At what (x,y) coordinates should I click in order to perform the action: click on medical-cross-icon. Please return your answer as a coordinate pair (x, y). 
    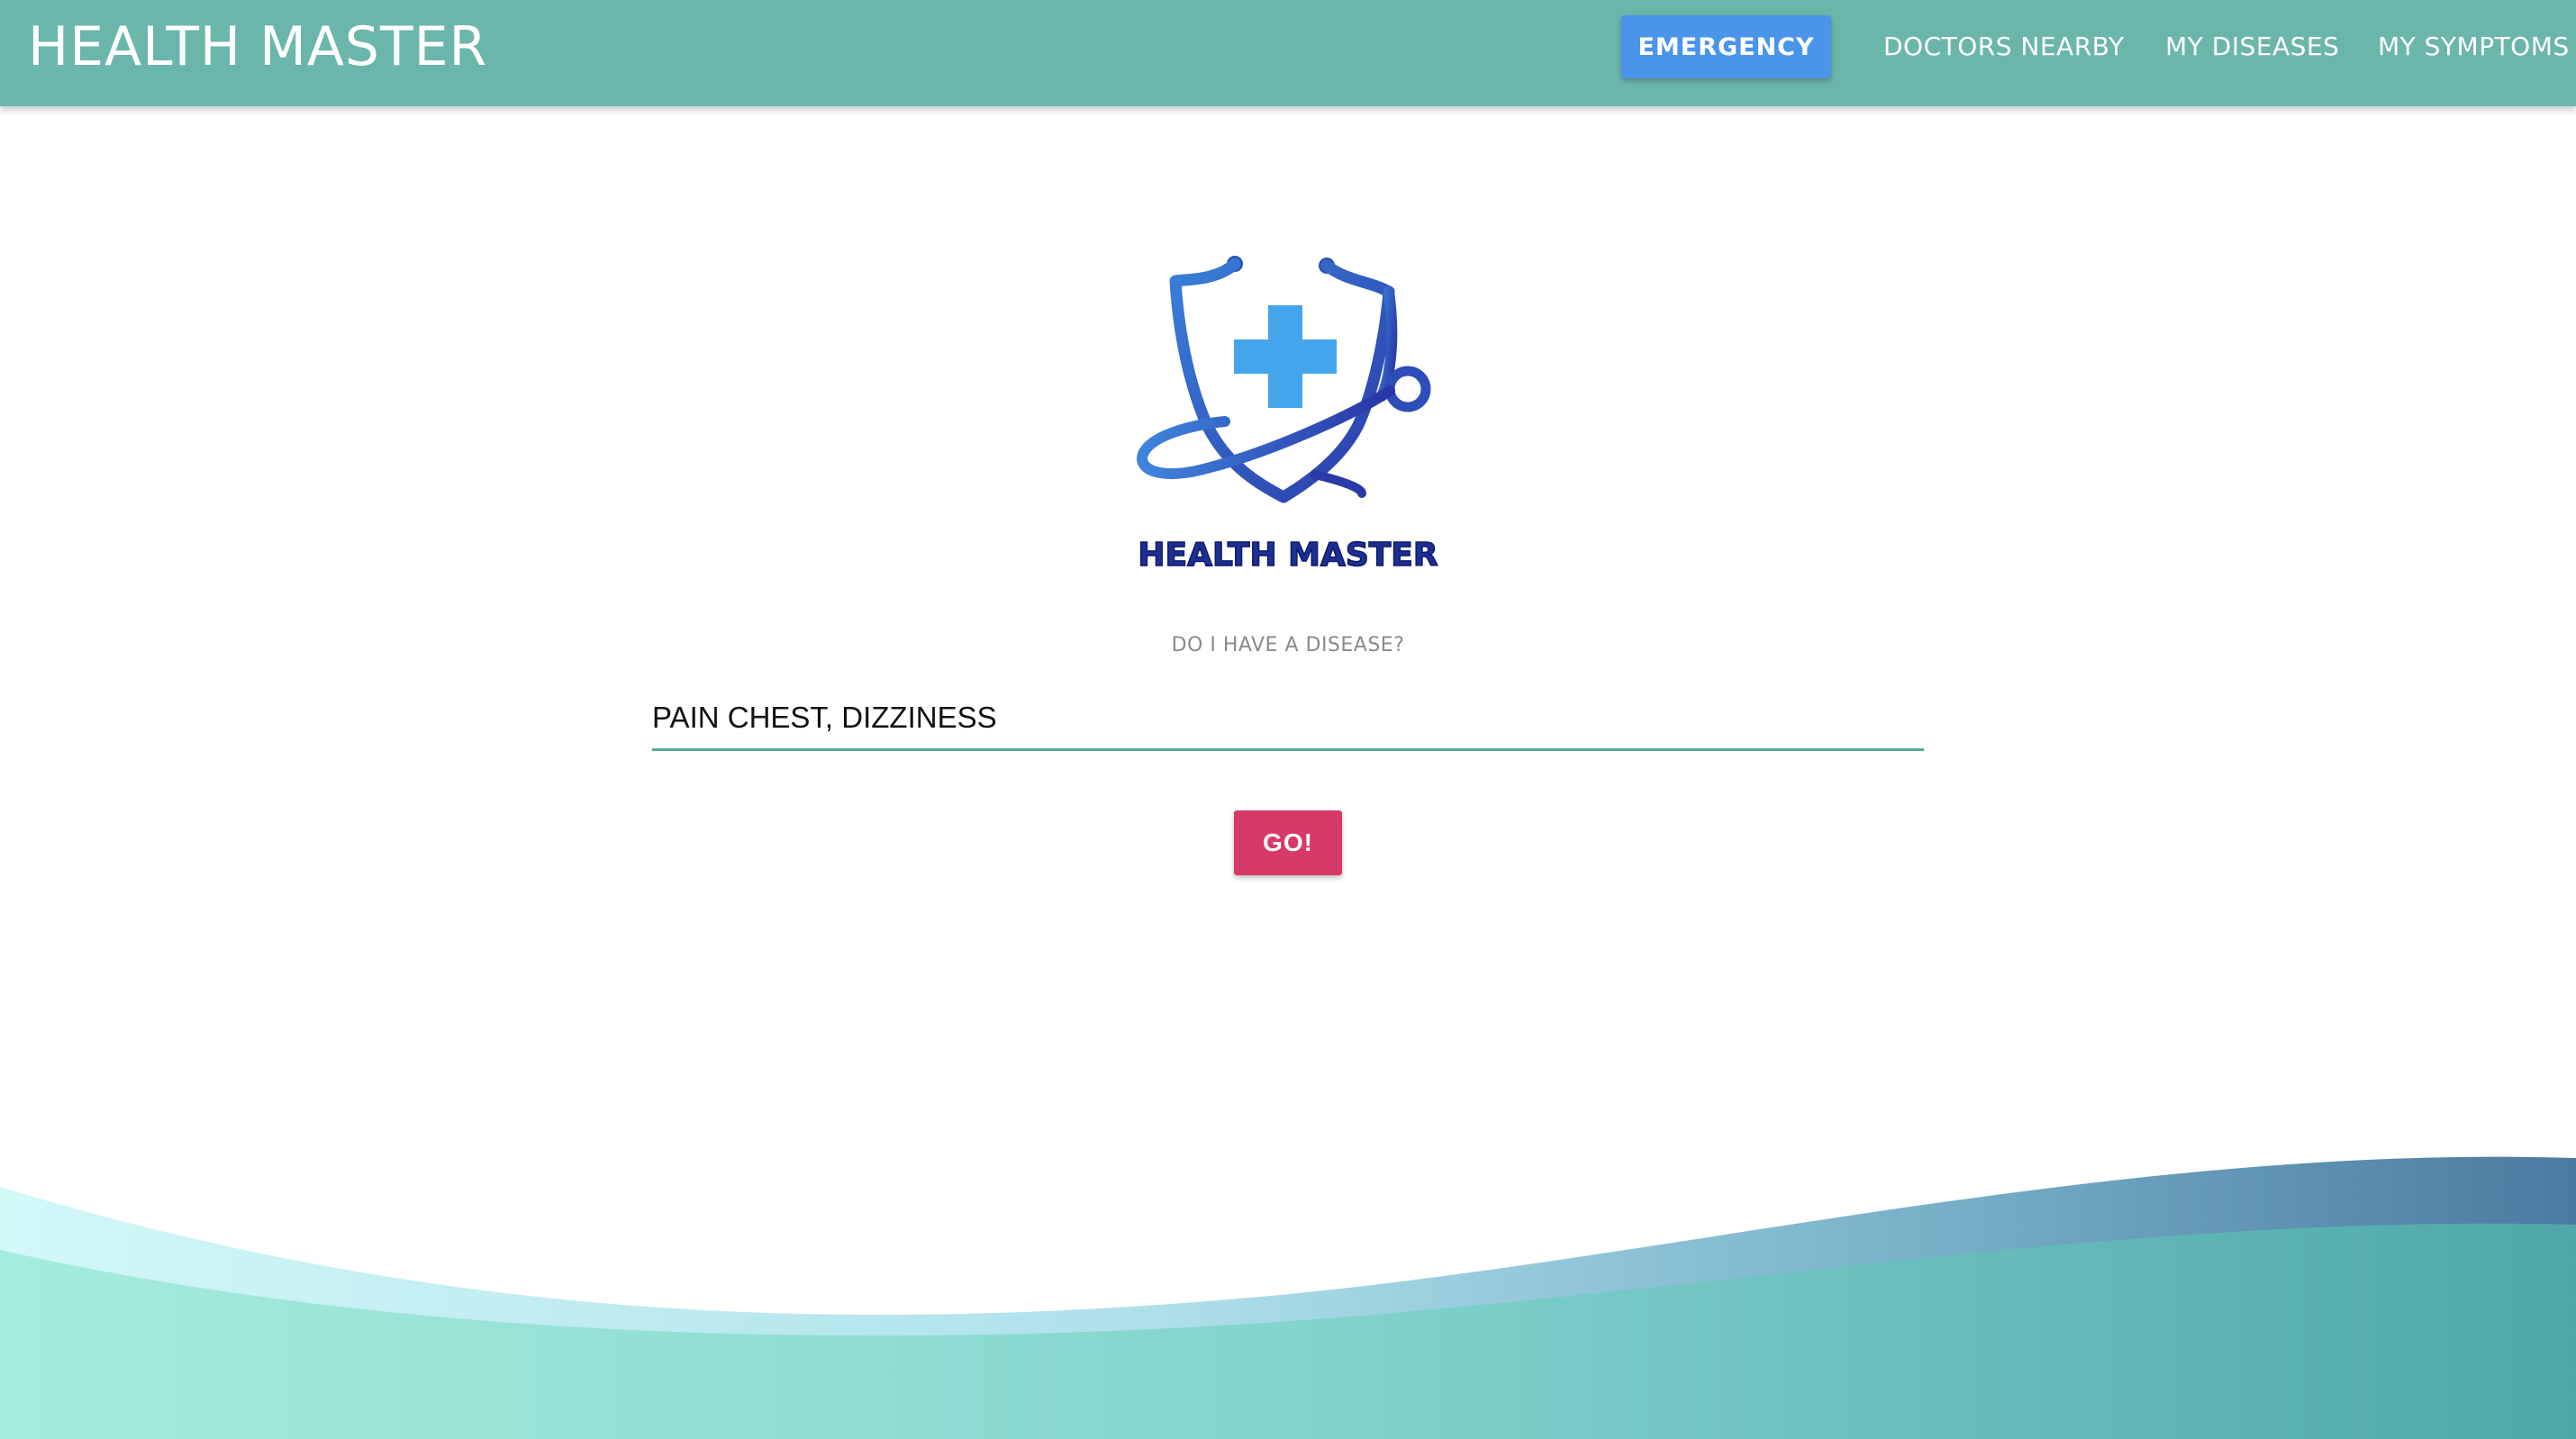
    Looking at the image, I should click on (1285, 356).